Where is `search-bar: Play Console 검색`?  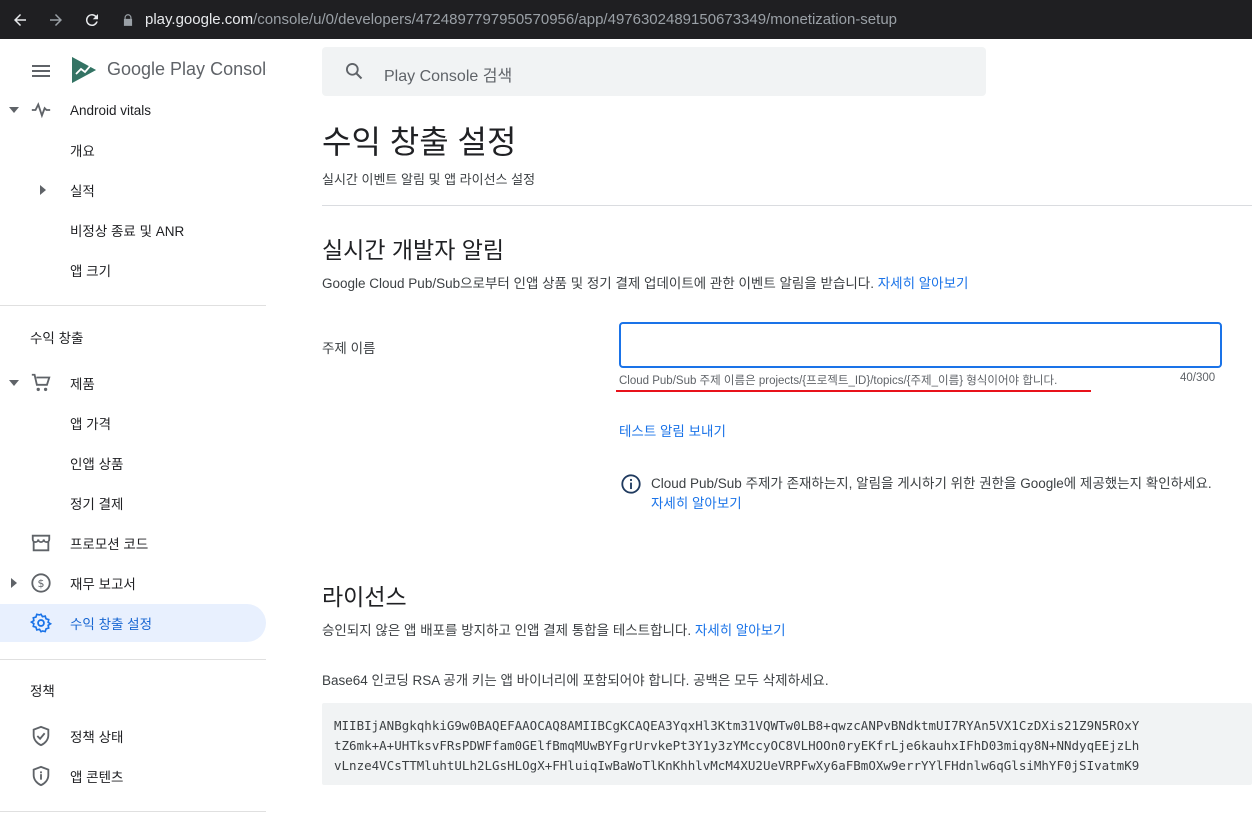
search-bar: Play Console 검색 is located at coordinates (654, 71).